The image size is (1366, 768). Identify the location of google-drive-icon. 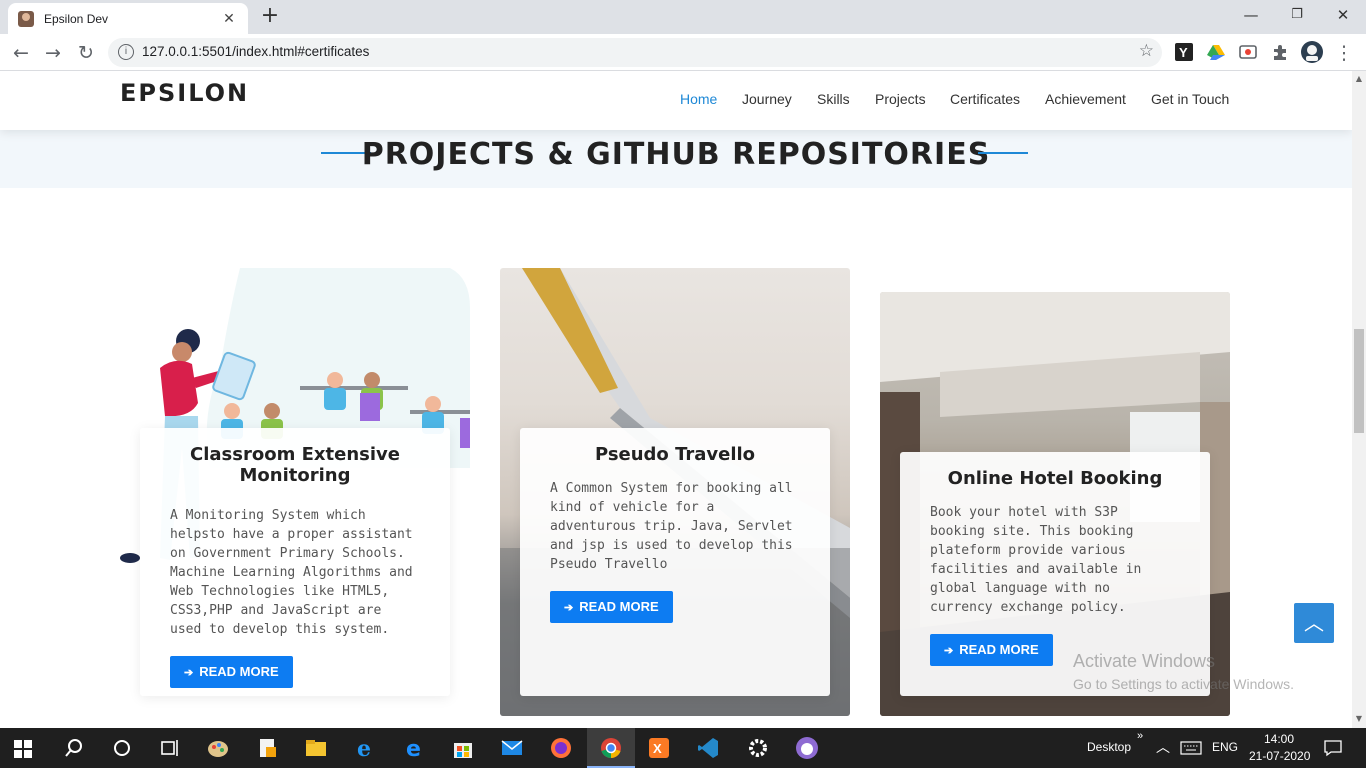
(1216, 52).